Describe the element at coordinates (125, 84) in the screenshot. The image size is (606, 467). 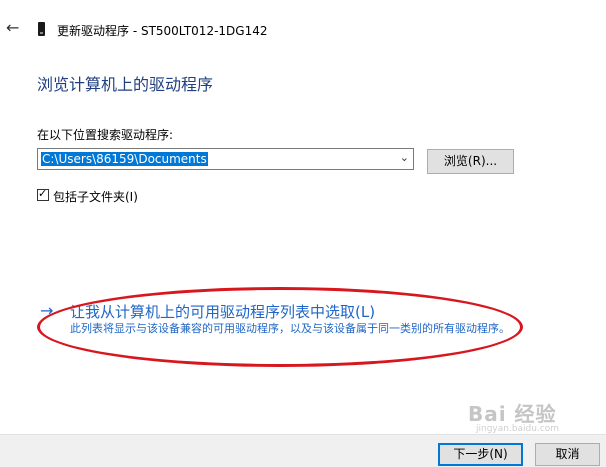
I see `page-heading: 浏览计算机上的驱动程序` at that location.